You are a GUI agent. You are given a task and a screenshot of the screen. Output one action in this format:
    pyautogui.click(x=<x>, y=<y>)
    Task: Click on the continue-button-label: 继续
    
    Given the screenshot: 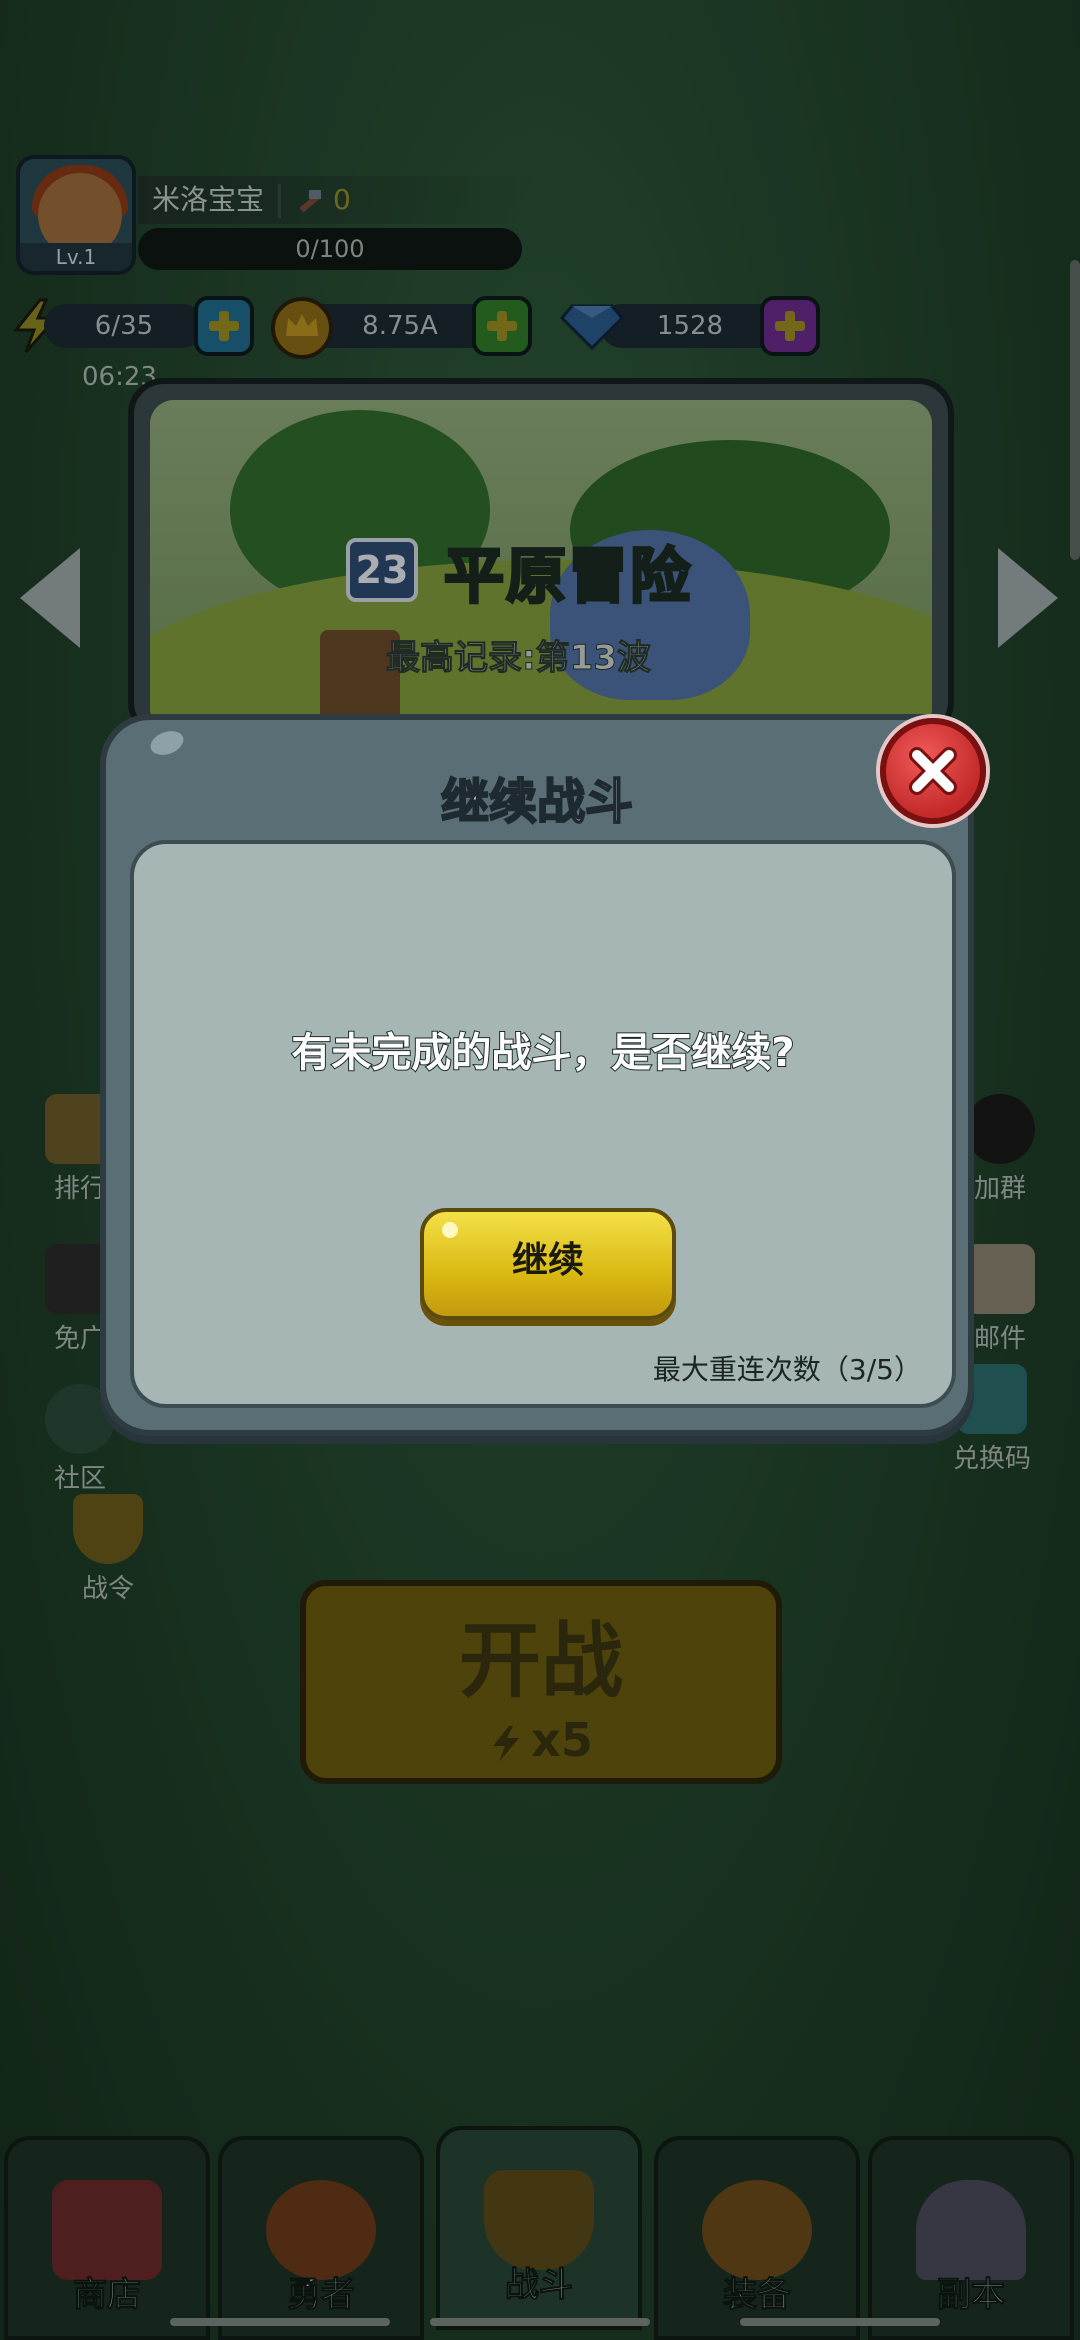 What is the action you would take?
    pyautogui.click(x=547, y=1260)
    